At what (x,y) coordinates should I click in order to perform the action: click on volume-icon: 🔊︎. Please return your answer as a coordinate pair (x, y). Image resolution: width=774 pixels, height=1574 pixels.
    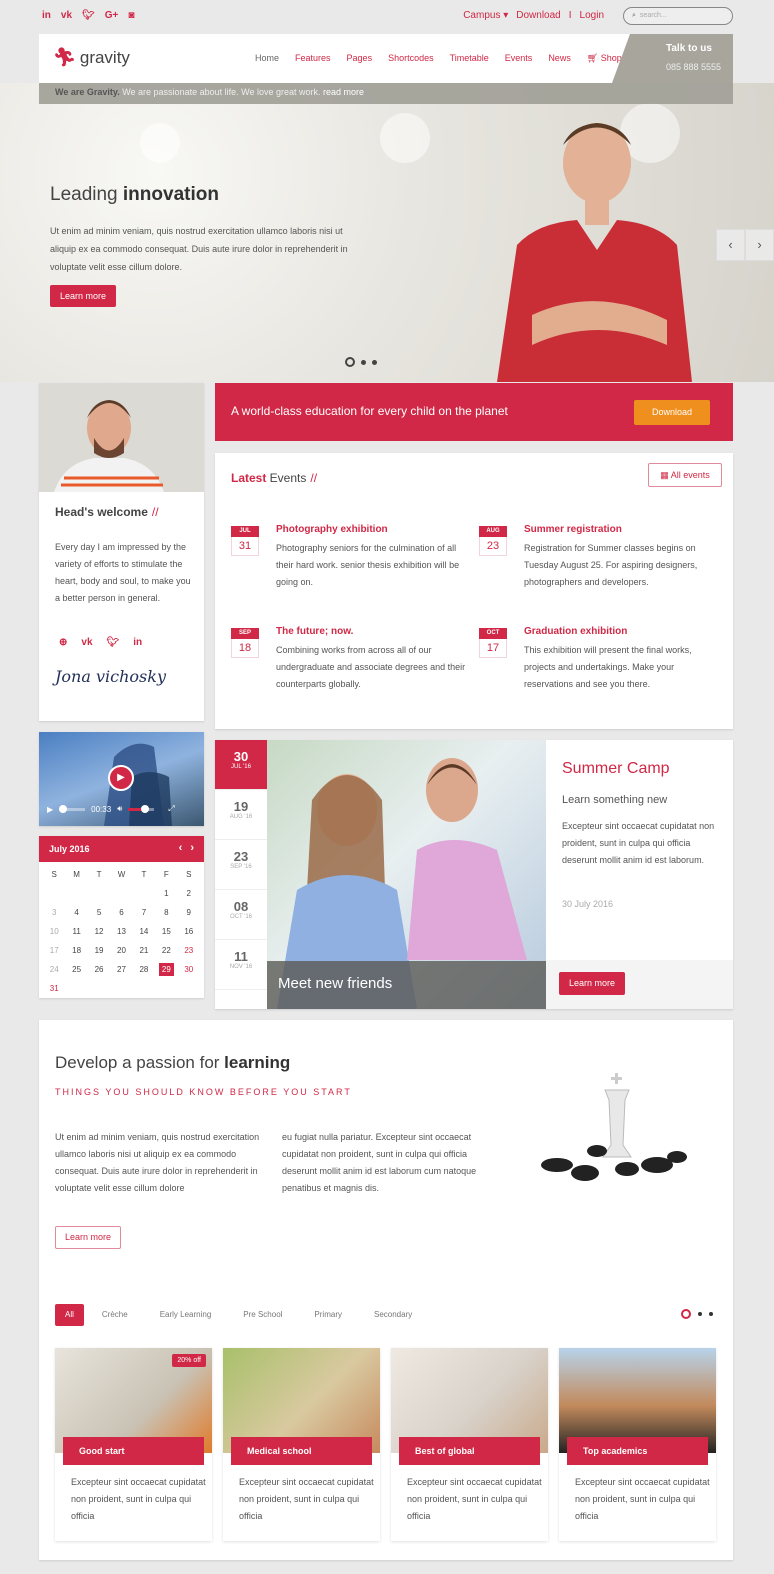
    Looking at the image, I should click on (119, 809).